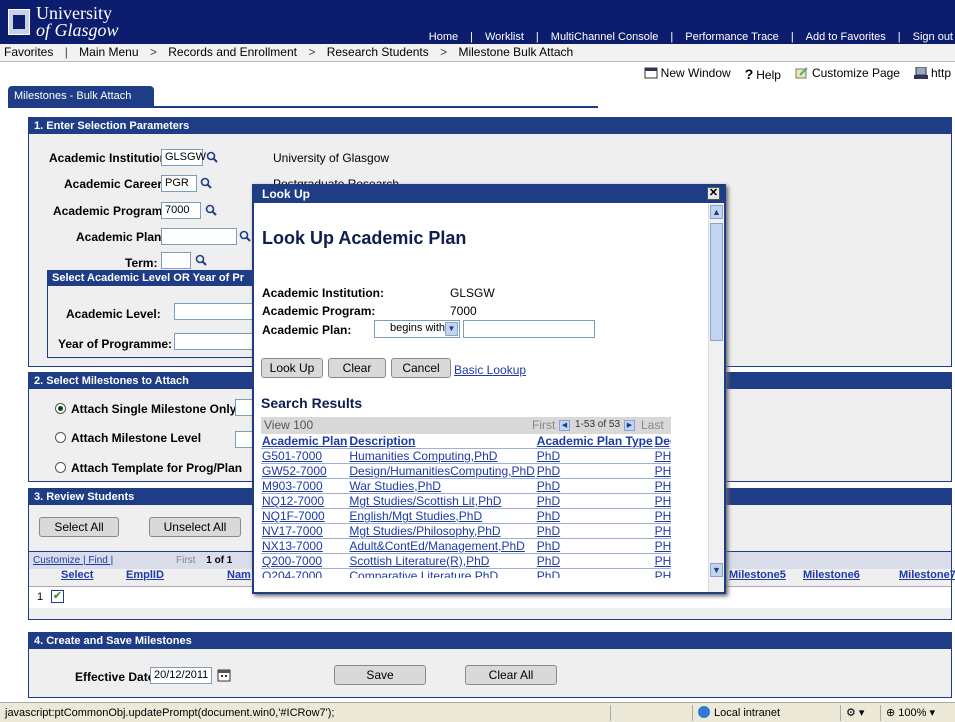 The image size is (955, 722). I want to click on institution-field: GLSGW, so click(183, 157).